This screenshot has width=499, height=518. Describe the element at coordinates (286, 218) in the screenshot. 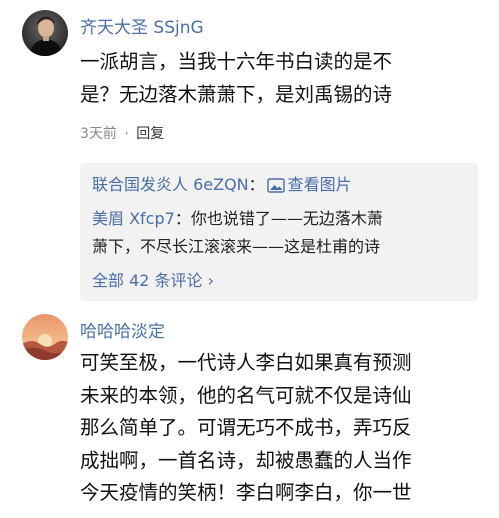

I see `reply-2-text-1: 你也说错了——无边落木萧` at that location.